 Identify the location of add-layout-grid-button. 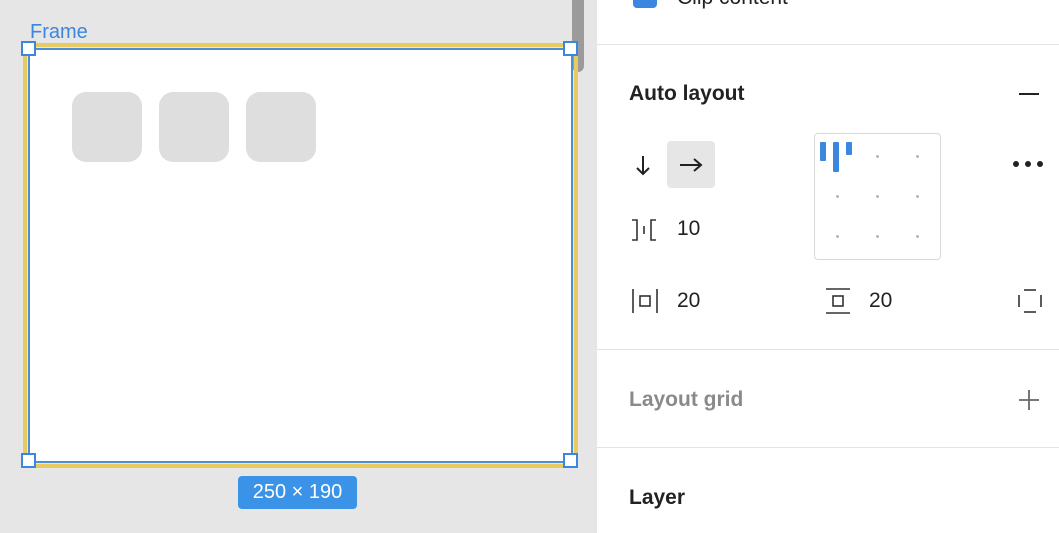
(1029, 400).